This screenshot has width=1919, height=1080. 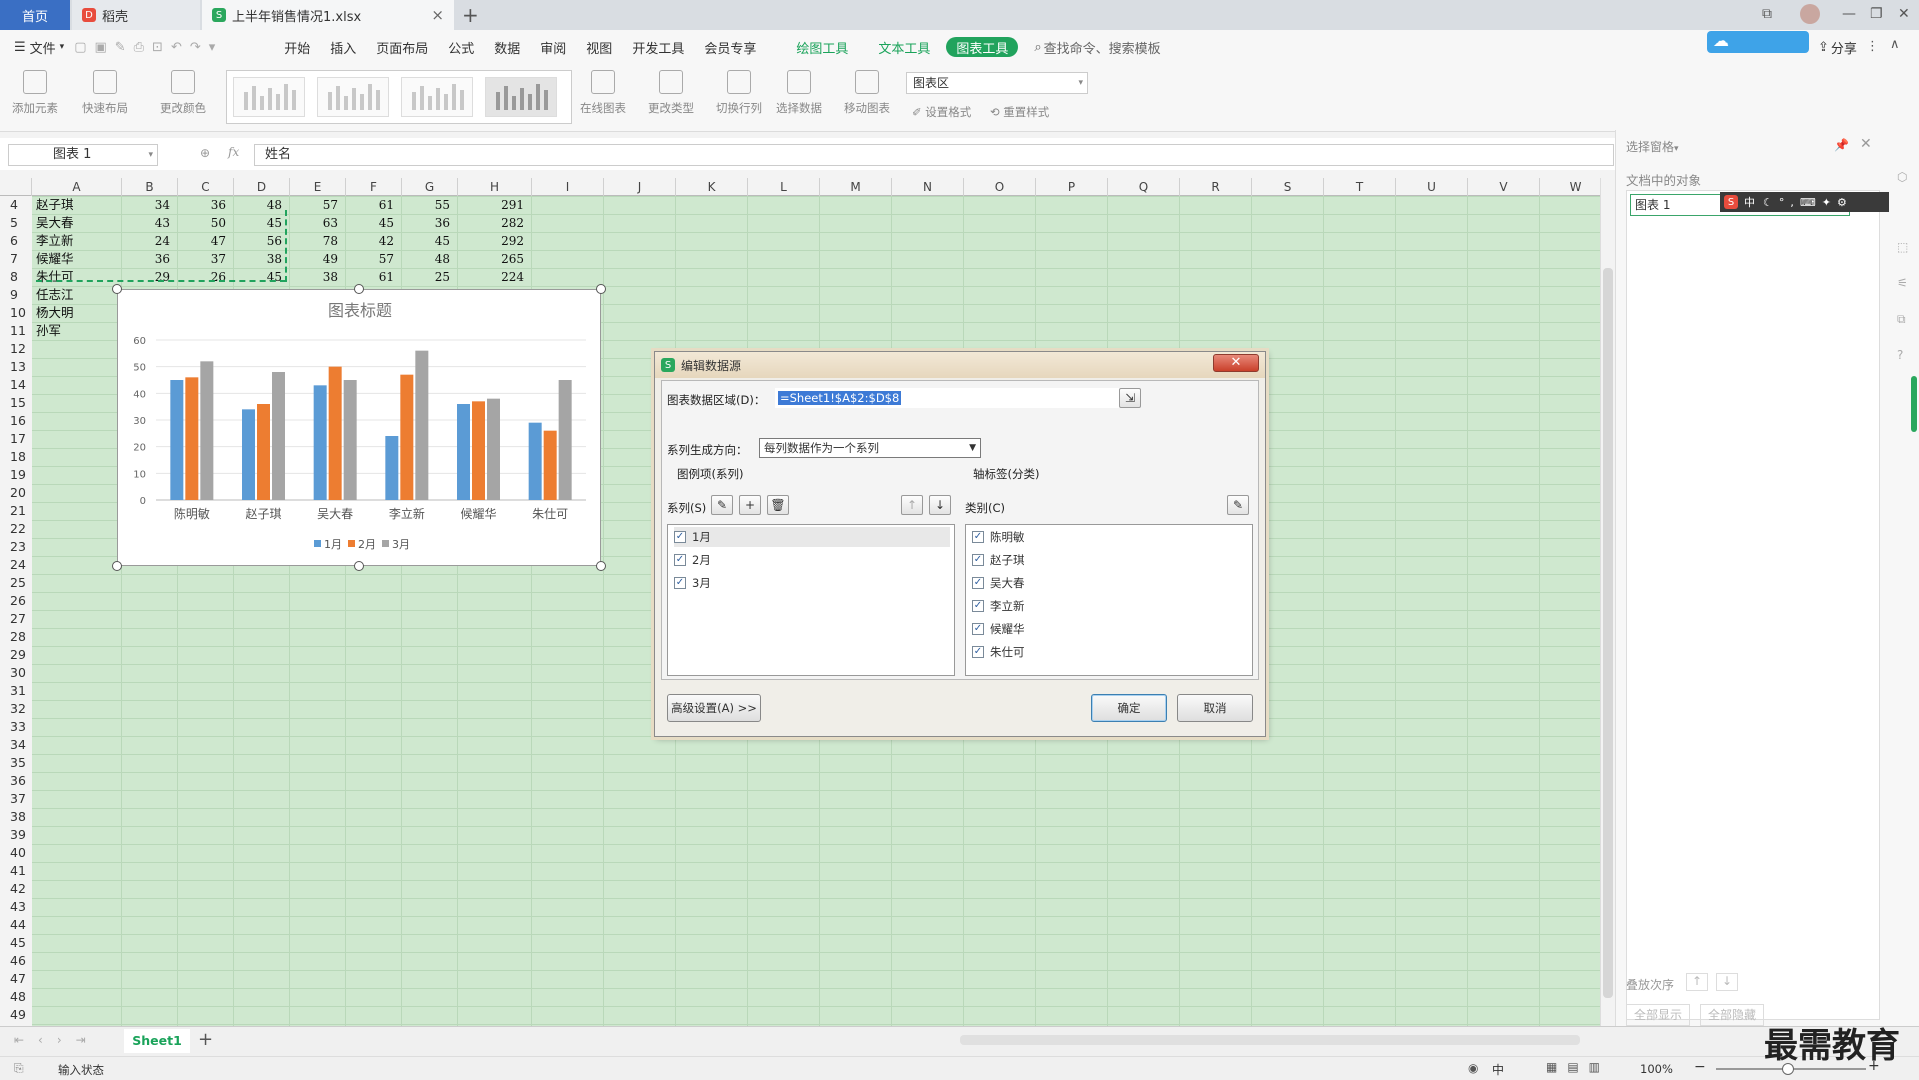 I want to click on add-series-button: +, so click(x=750, y=505).